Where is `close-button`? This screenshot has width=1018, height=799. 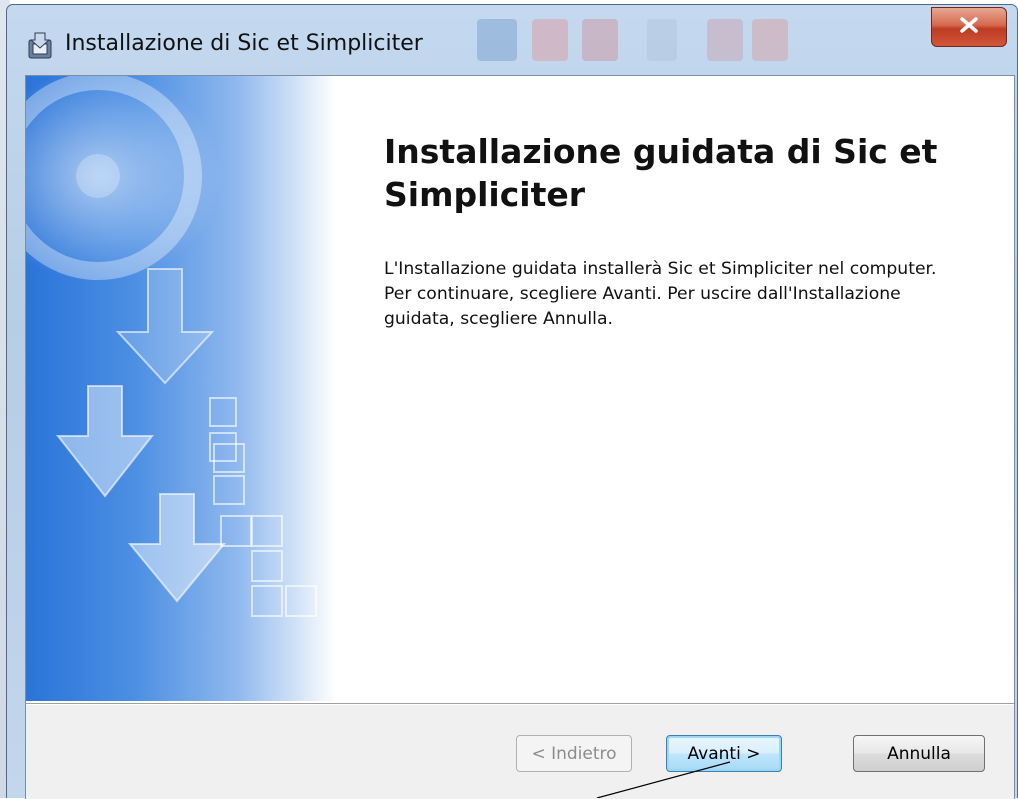 close-button is located at coordinates (969, 27).